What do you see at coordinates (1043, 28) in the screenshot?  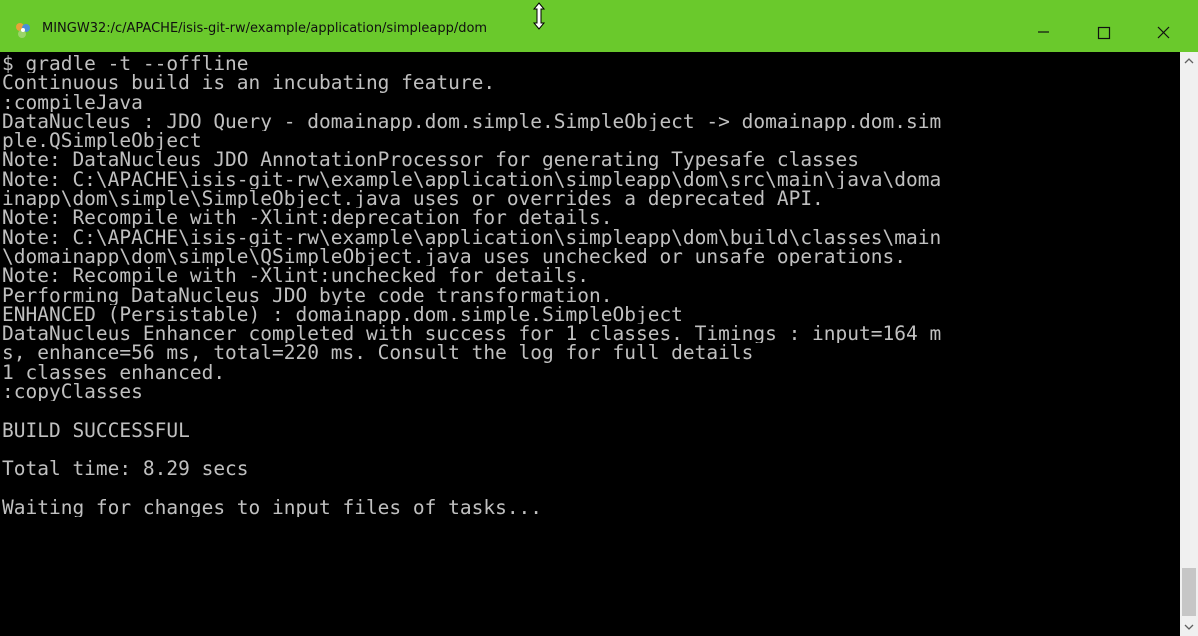 I see `minimize-button` at bounding box center [1043, 28].